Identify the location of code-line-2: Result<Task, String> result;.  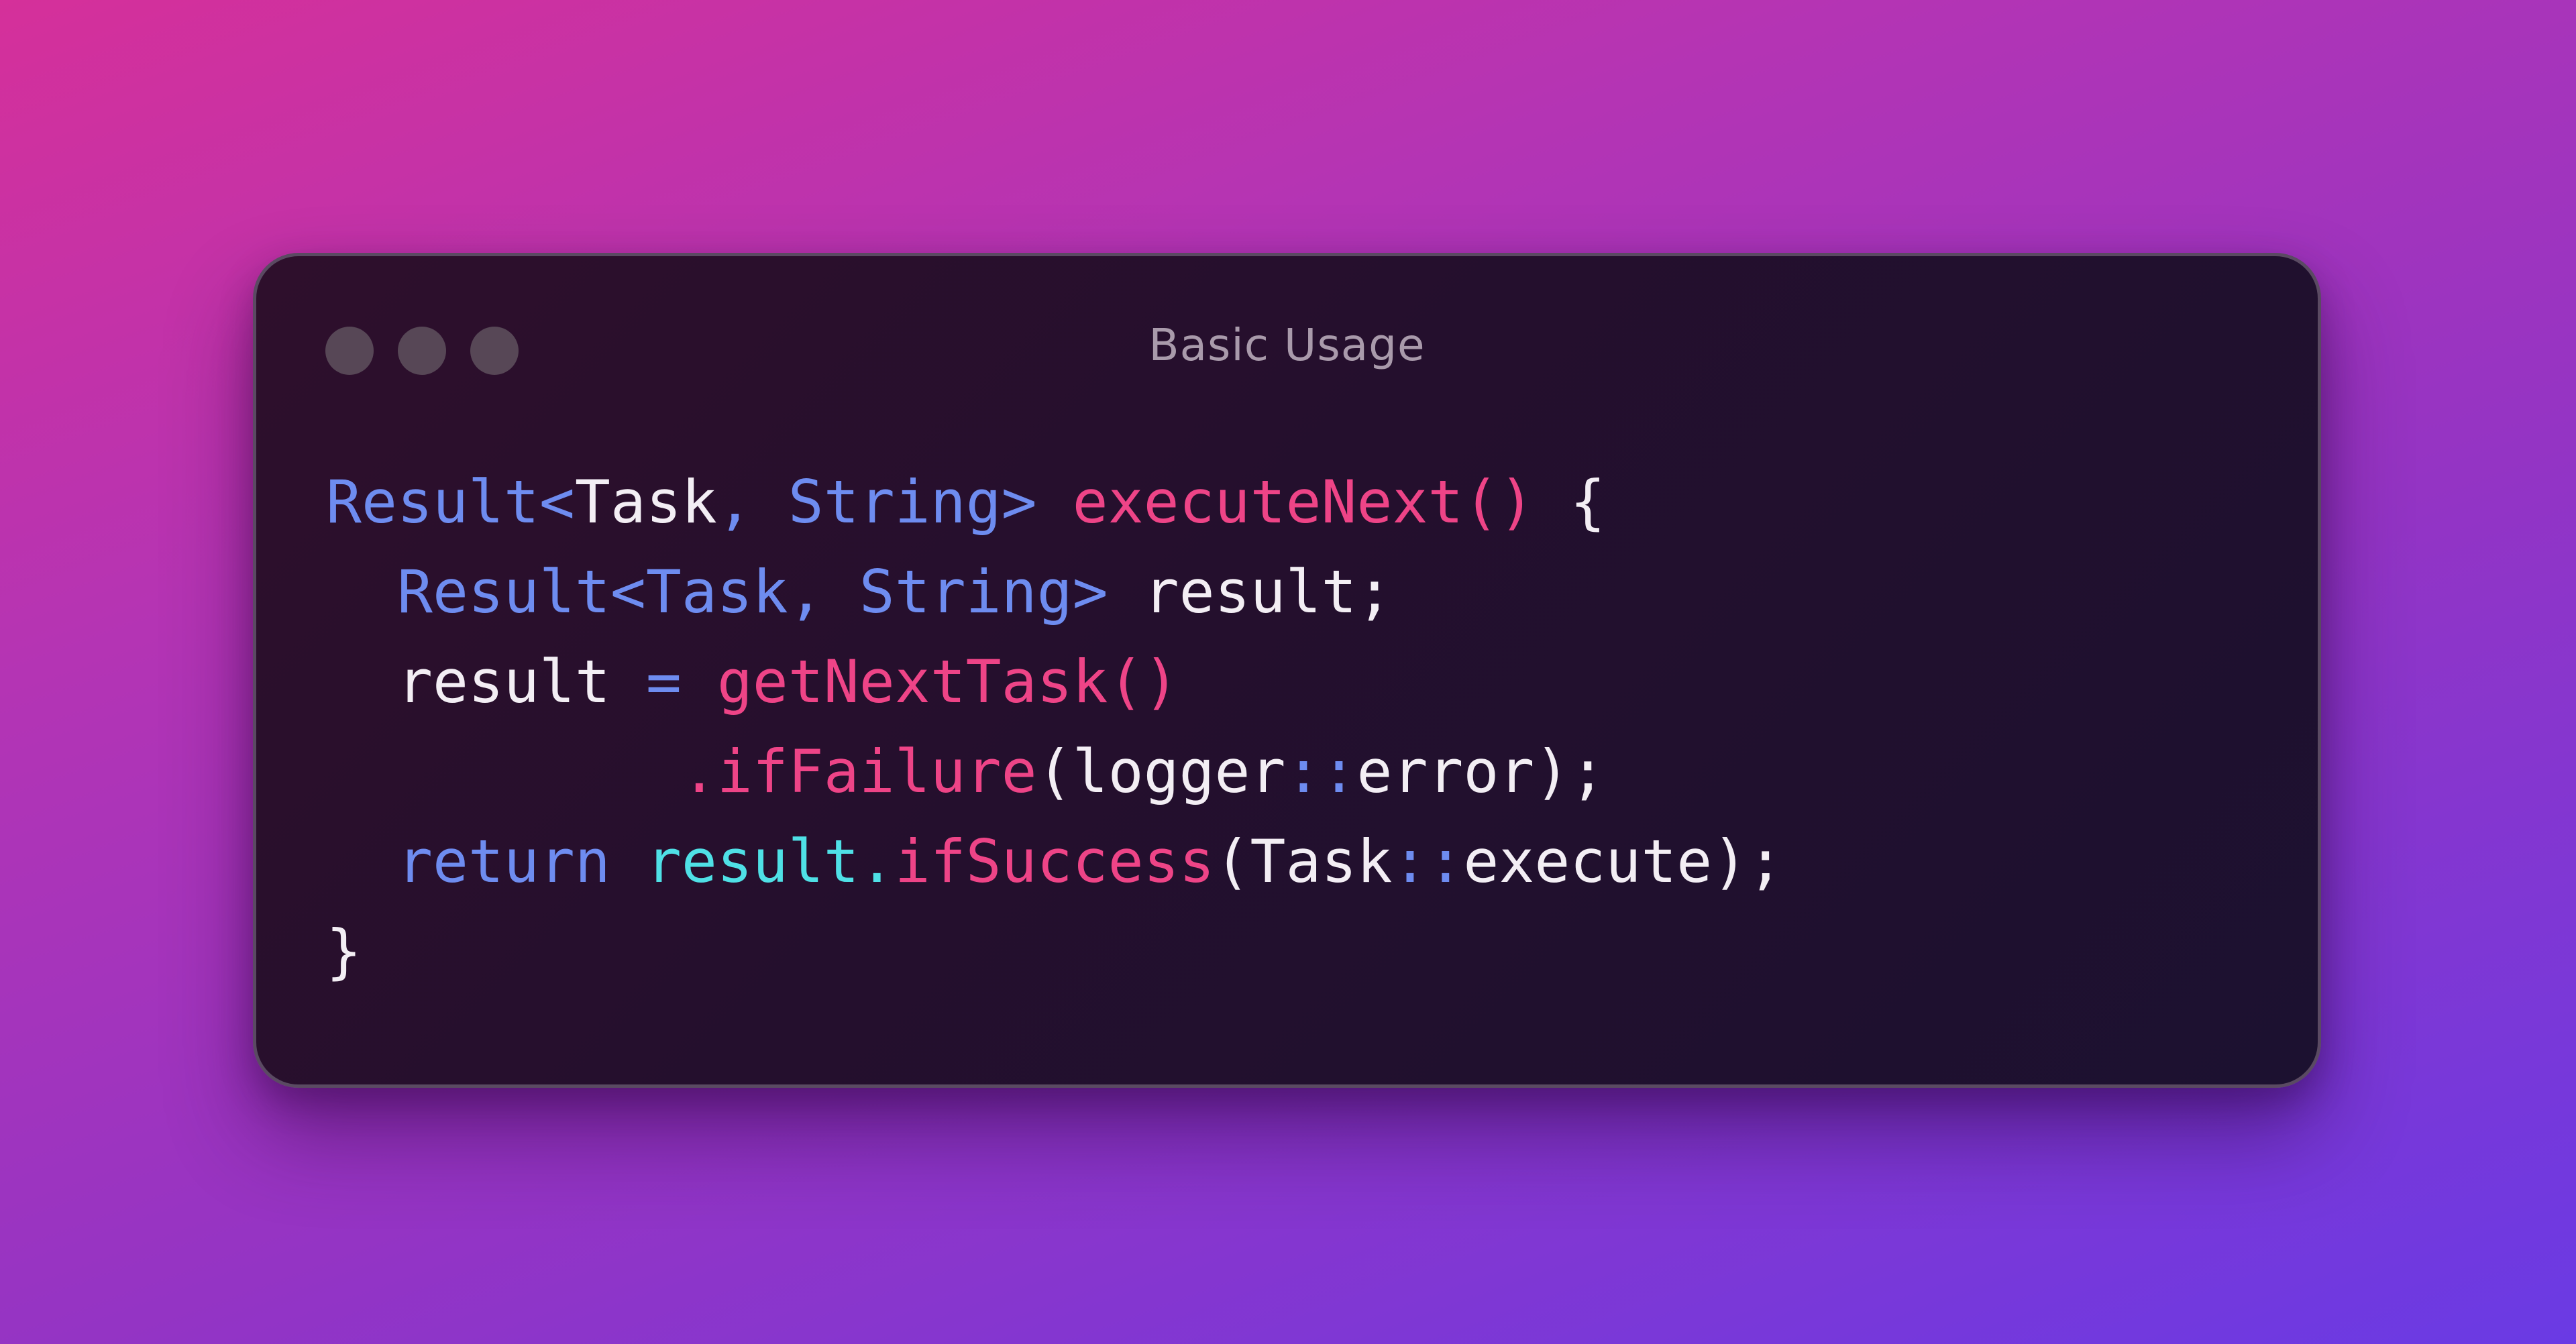
(894, 591).